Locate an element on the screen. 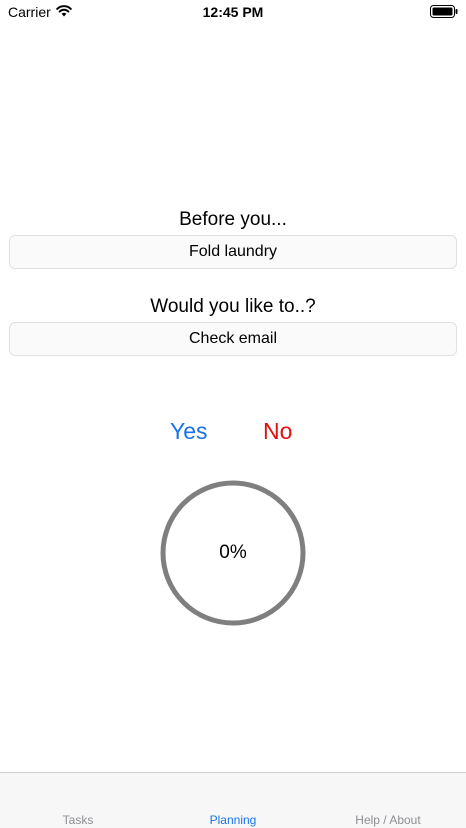 Image resolution: width=466 pixels, height=828 pixels. battery-icon is located at coordinates (444, 11).